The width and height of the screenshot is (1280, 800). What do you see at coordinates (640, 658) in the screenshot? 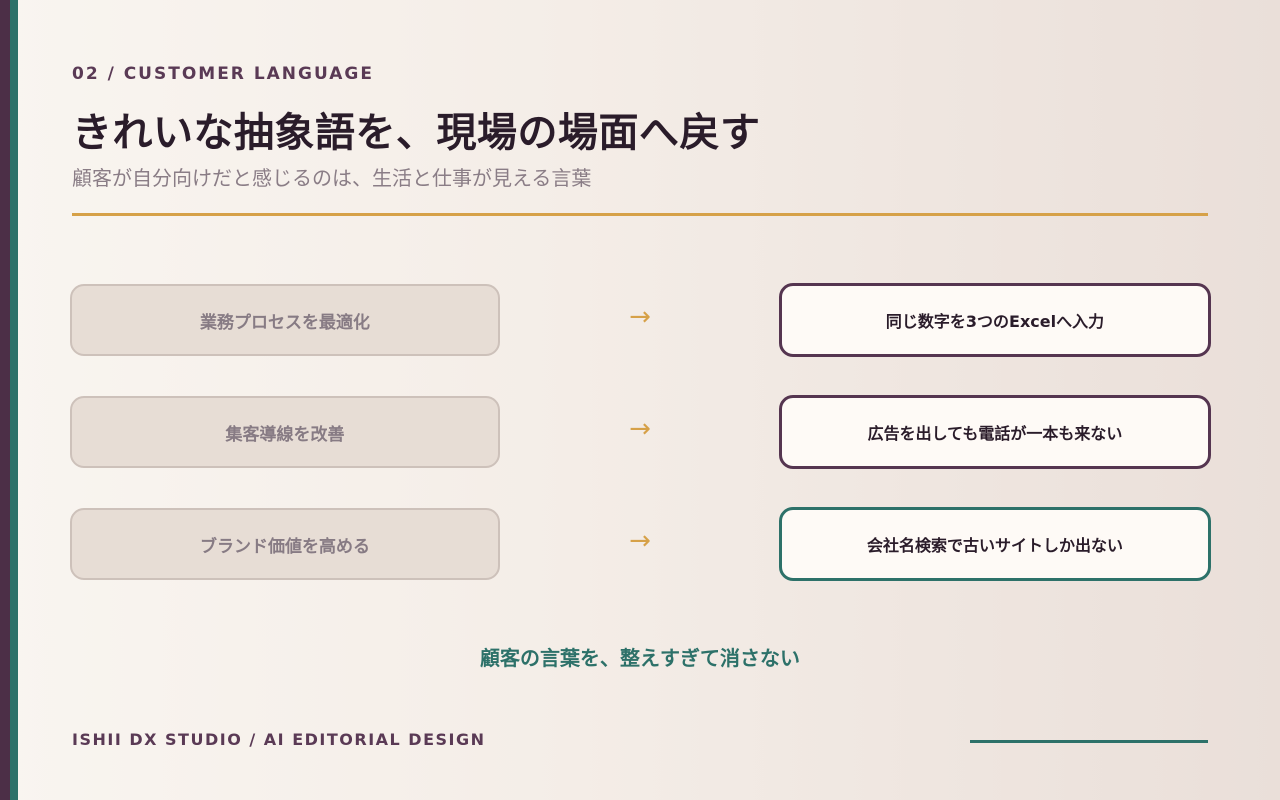
I see `closing-message: 顧客の言葉を、整えすぎて消さない` at bounding box center [640, 658].